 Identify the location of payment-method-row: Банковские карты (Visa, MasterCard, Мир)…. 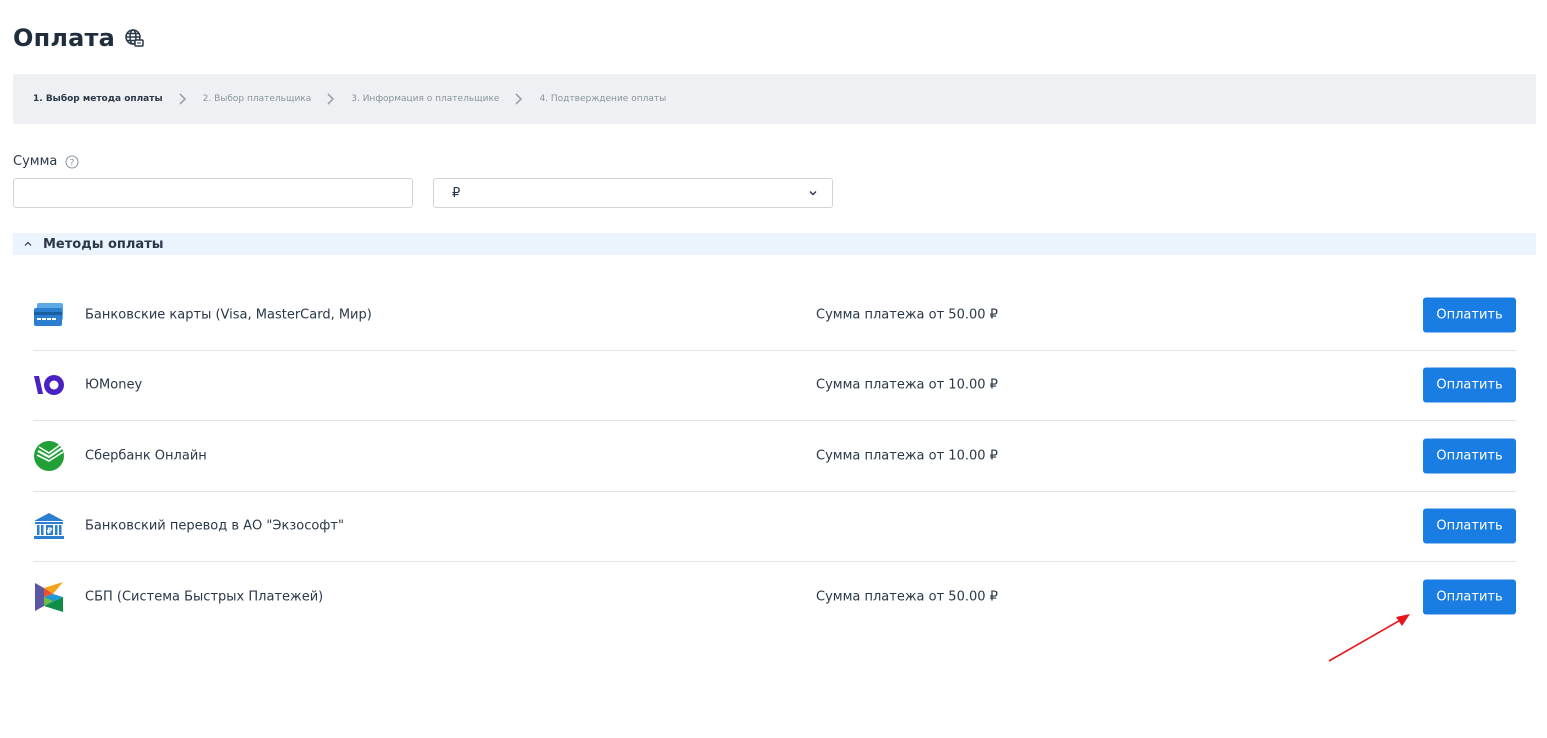
(774, 315).